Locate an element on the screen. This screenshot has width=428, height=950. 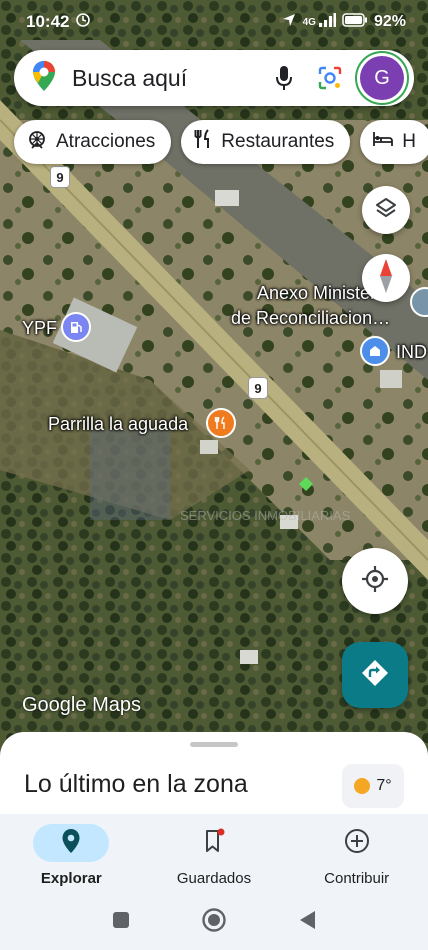
location-arrow-icon is located at coordinates (289, 22).